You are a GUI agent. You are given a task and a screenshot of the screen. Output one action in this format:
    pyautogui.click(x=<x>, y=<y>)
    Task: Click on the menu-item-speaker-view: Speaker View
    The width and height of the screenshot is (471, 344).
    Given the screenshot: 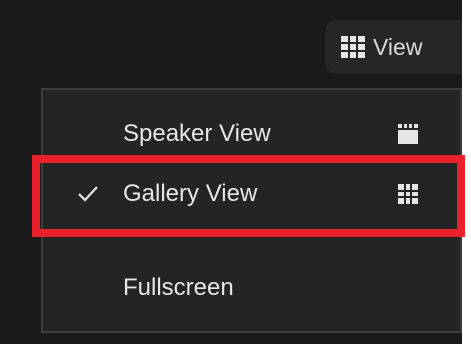 What is the action you would take?
    pyautogui.click(x=251, y=134)
    